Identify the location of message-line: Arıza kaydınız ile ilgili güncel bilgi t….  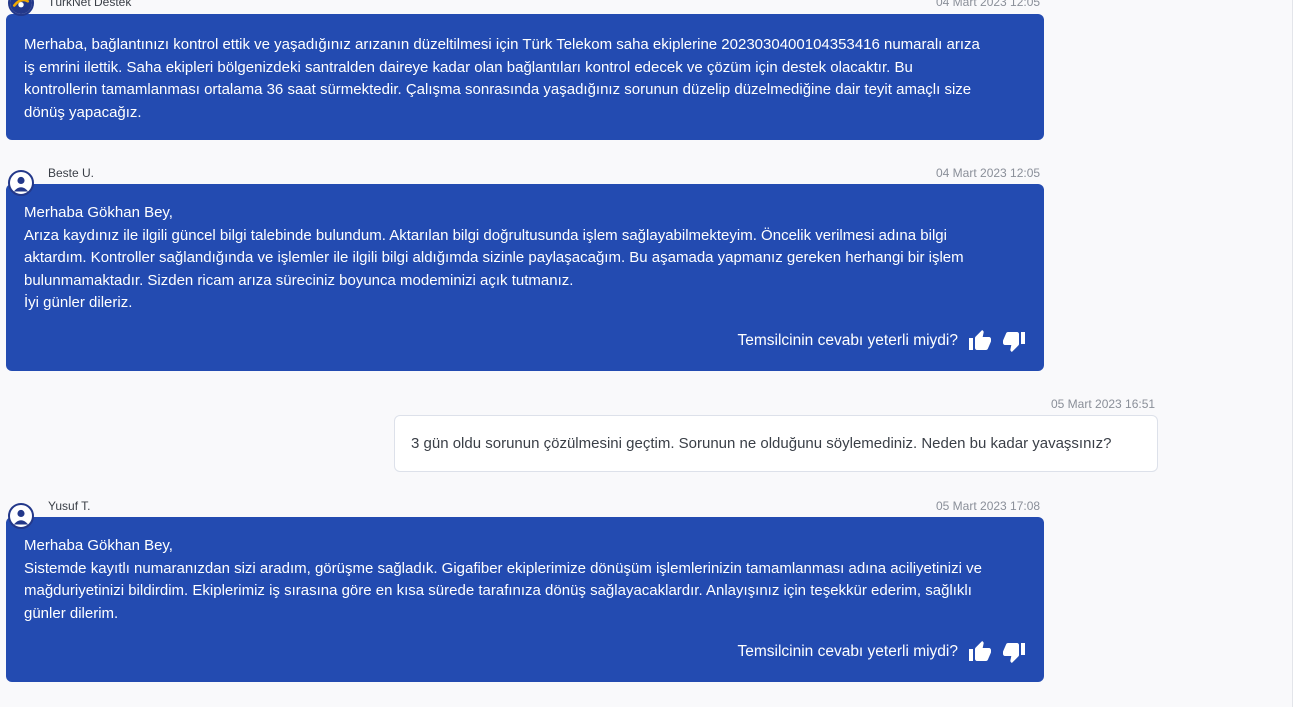
(485, 235).